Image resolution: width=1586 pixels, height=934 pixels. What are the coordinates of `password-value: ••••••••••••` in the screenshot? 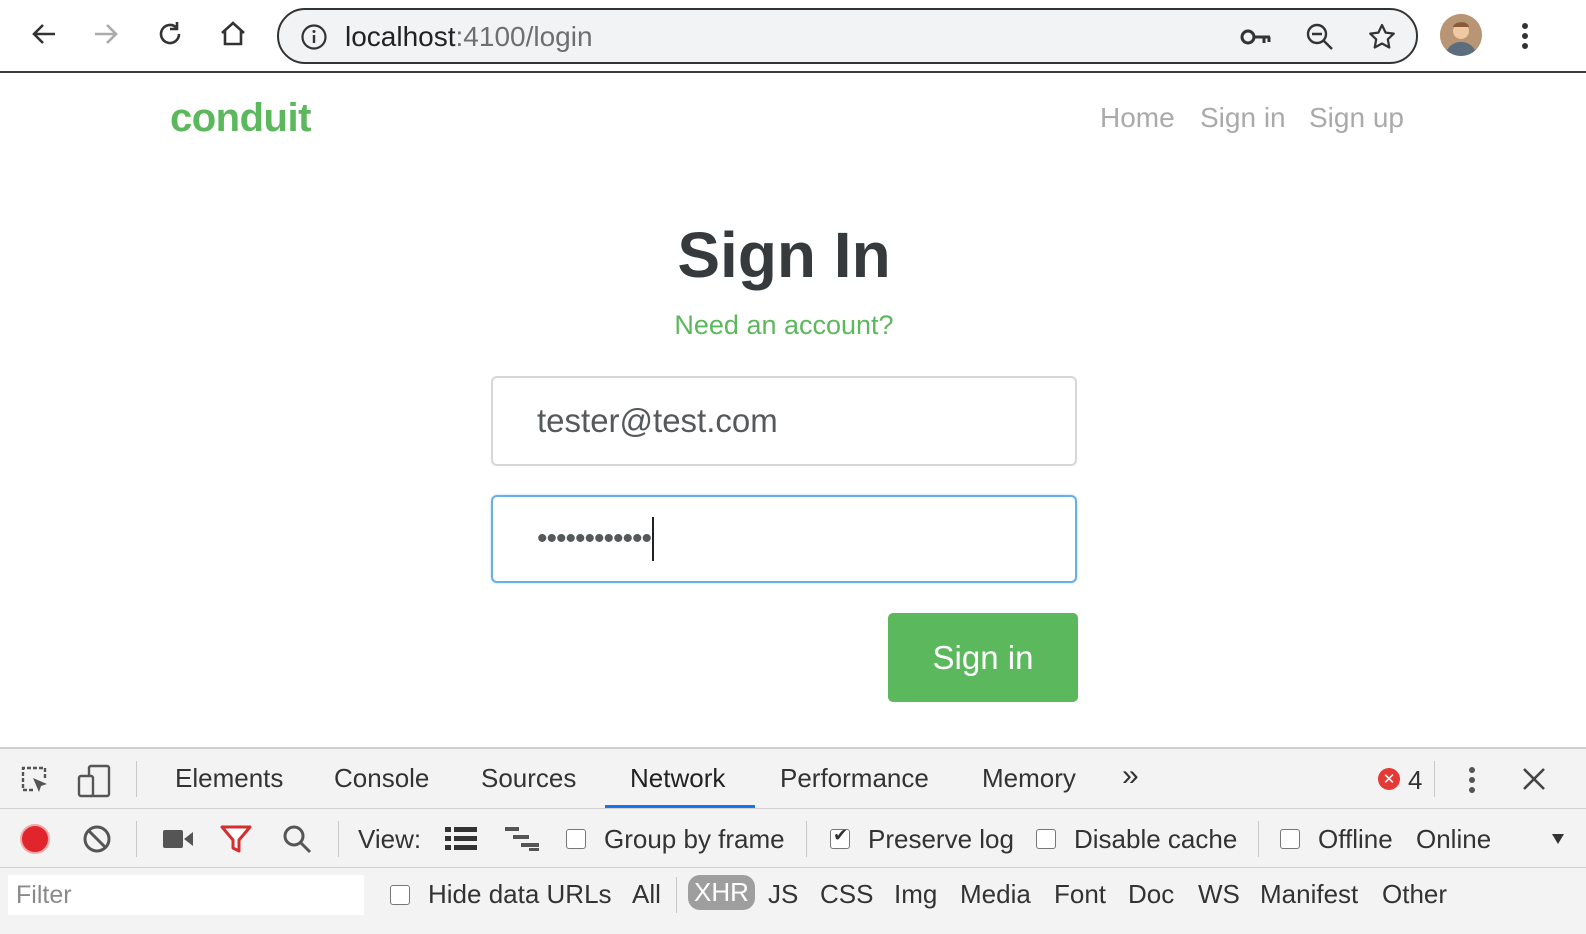 It's located at (594, 538).